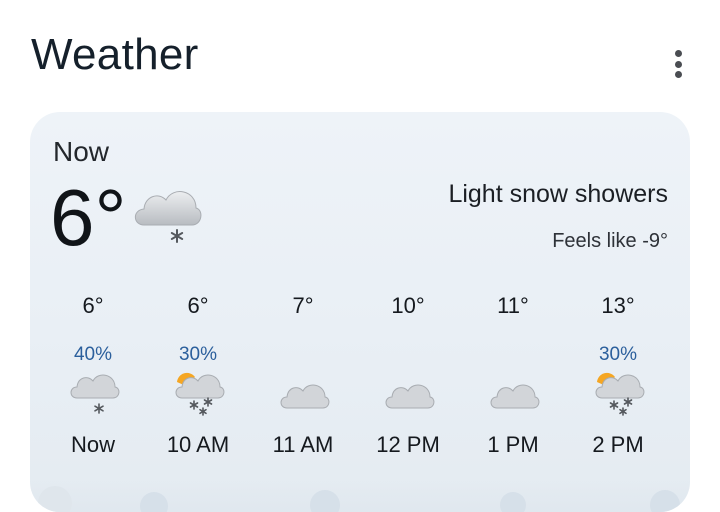  I want to click on hour-item: 13° 30% 2 PM, so click(618, 312).